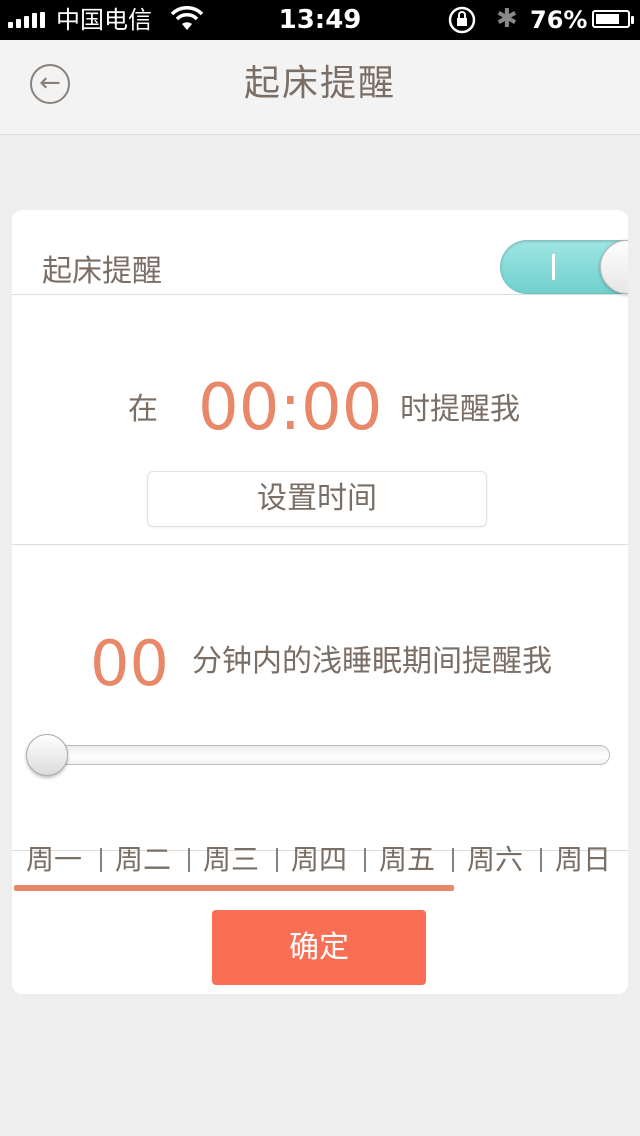 The width and height of the screenshot is (640, 1136). I want to click on battery-percent: 76%, so click(559, 20).